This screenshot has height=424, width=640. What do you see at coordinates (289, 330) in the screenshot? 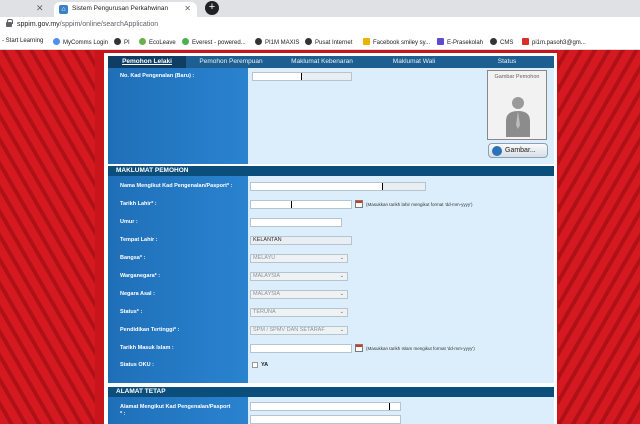
I see `pendidikan-value: SPM / SPMV DAN SETARAF` at bounding box center [289, 330].